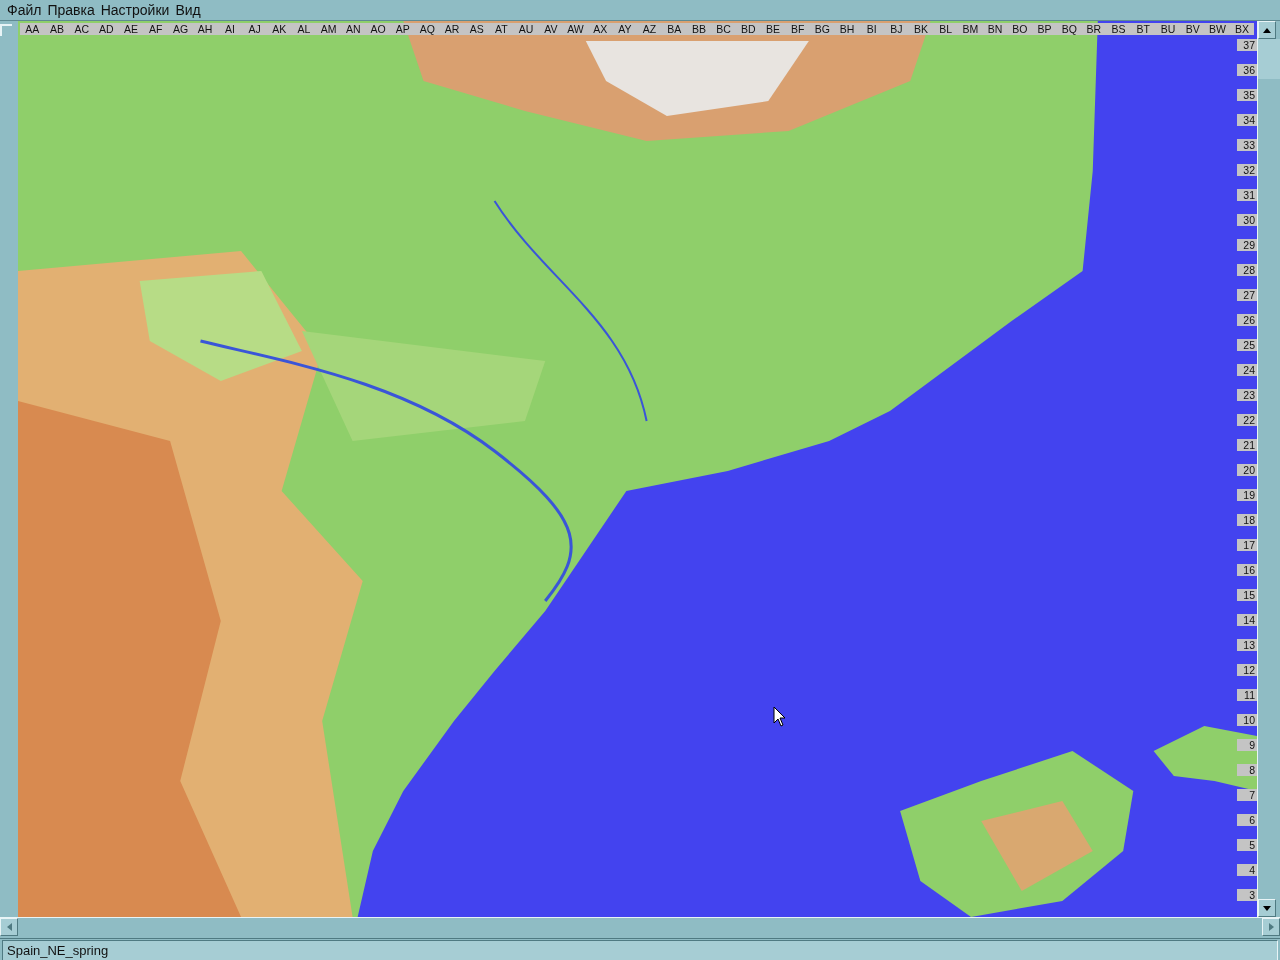  Describe the element at coordinates (872, 29) in the screenshot. I see `column-label: BI` at that location.